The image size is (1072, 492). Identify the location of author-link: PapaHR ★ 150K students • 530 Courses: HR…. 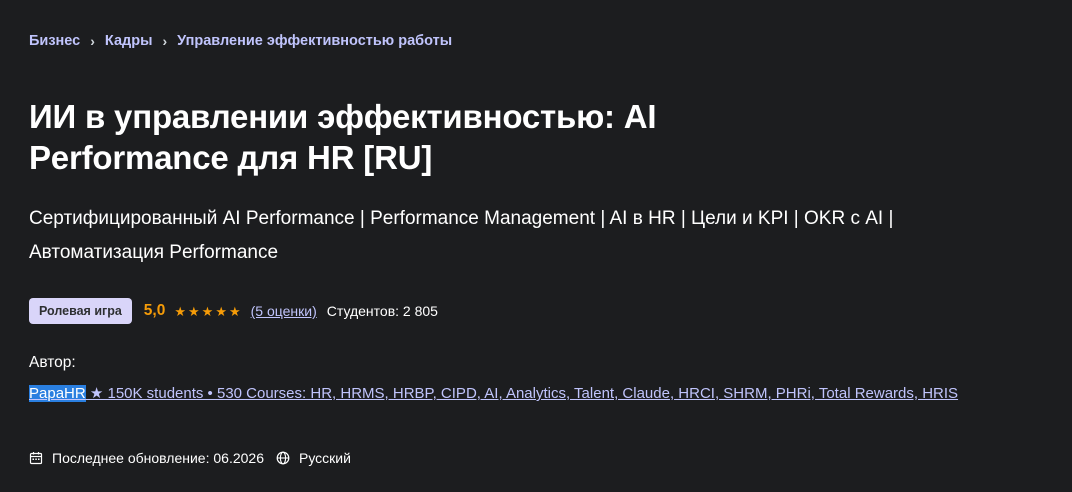
(519, 393).